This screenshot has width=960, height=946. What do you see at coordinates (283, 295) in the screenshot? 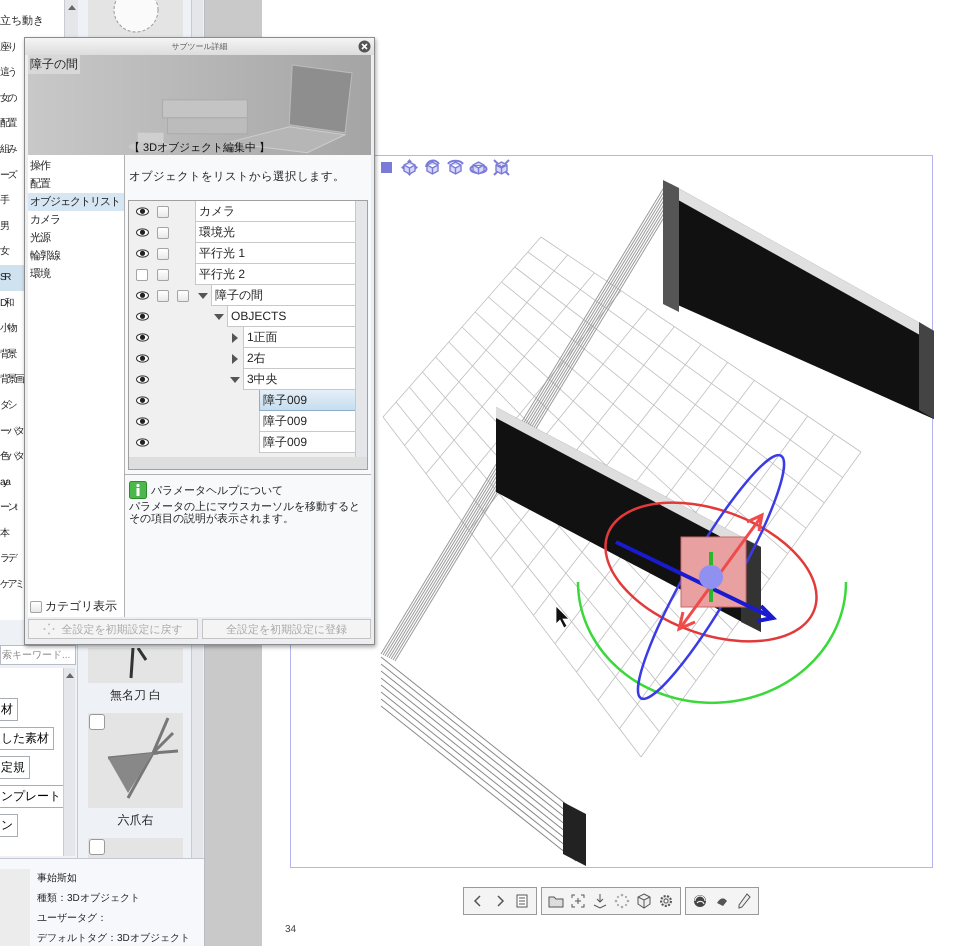
I see `tree-item: 障子の間` at bounding box center [283, 295].